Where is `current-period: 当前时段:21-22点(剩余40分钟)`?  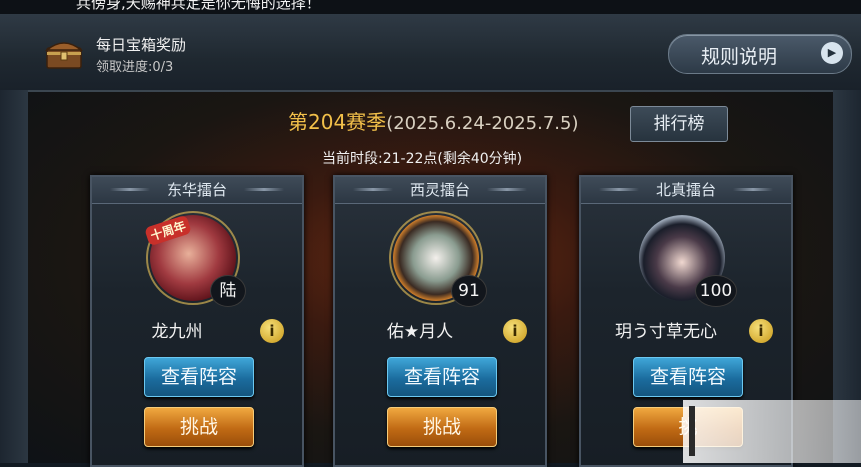 current-period: 当前时段:21-22点(剩余40分钟) is located at coordinates (422, 159).